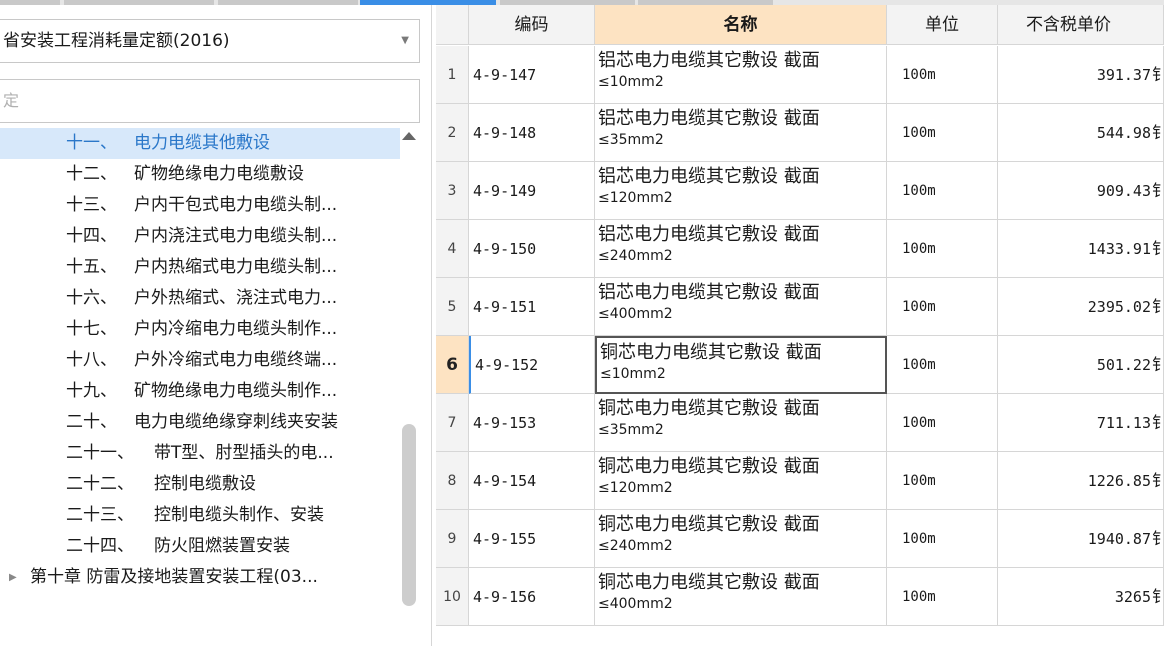 Image resolution: width=1164 pixels, height=646 pixels. I want to click on cell-name: 铝芯电力电缆其它敷设 截面 ≤120mm2, so click(741, 191).